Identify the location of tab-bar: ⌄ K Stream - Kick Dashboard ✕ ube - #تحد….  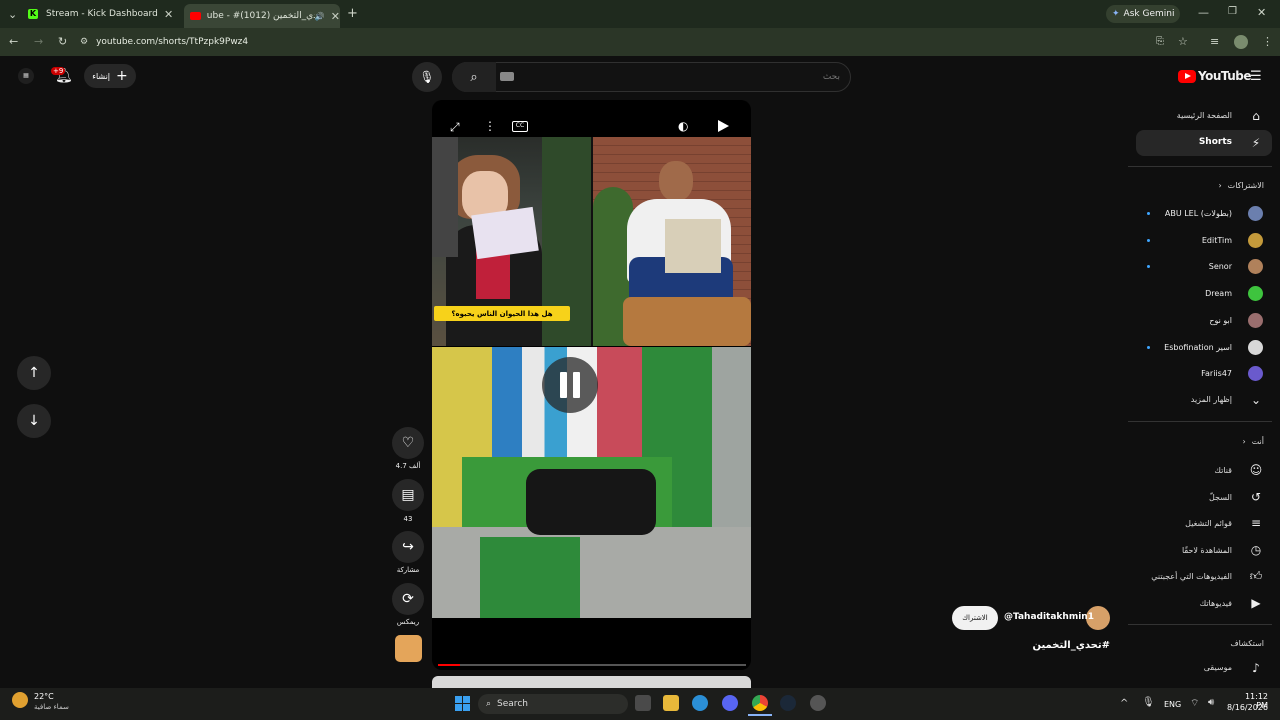
(640, 14).